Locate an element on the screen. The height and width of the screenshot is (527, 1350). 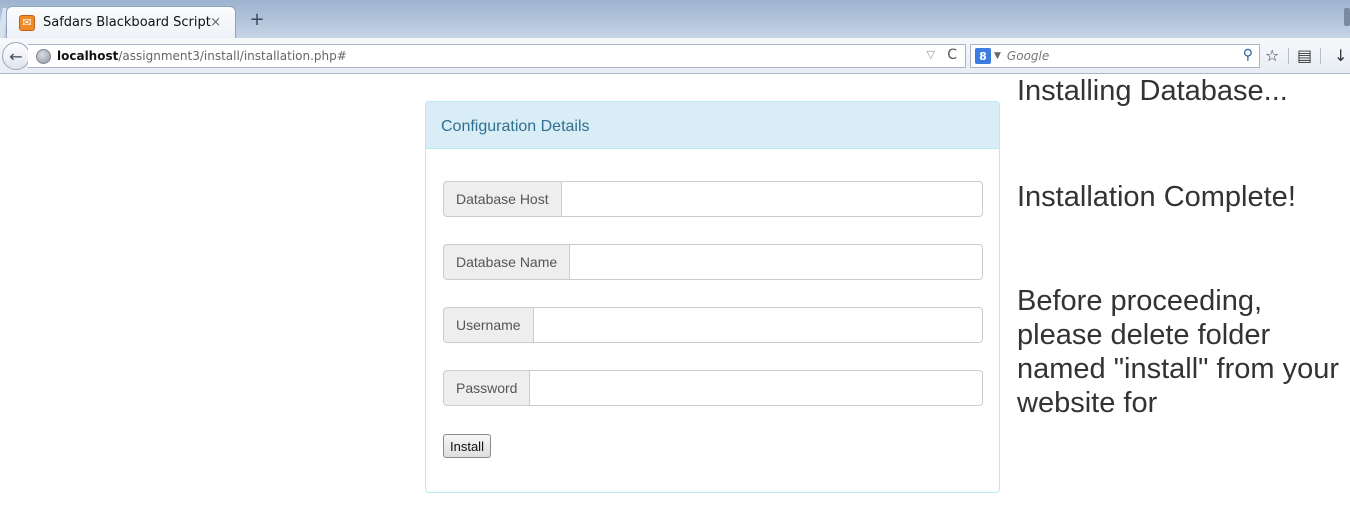
installation-complete-text: Installation Complete! is located at coordinates (1156, 197).